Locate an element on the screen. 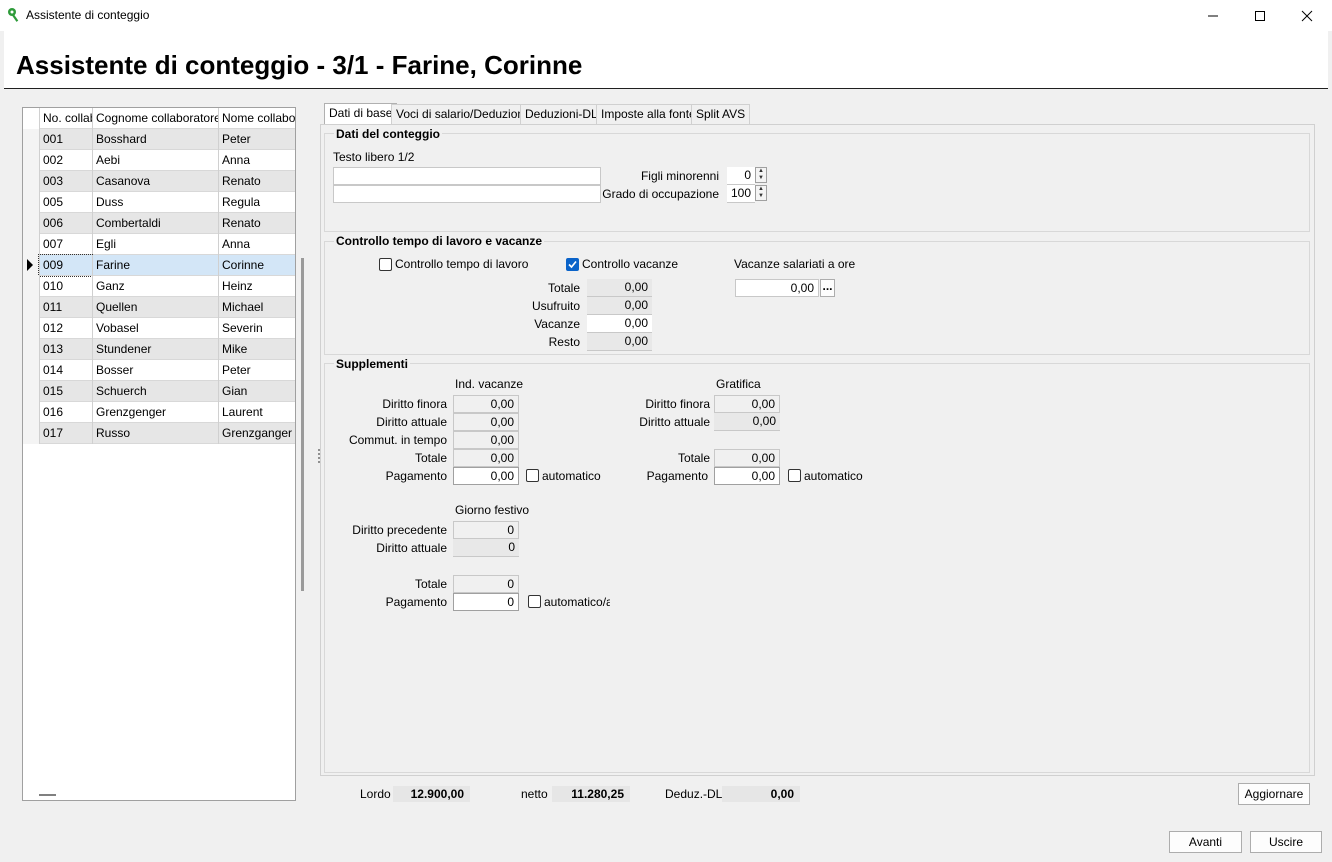 This screenshot has height=862, width=1332. cell-cognome: Farine is located at coordinates (155, 265).